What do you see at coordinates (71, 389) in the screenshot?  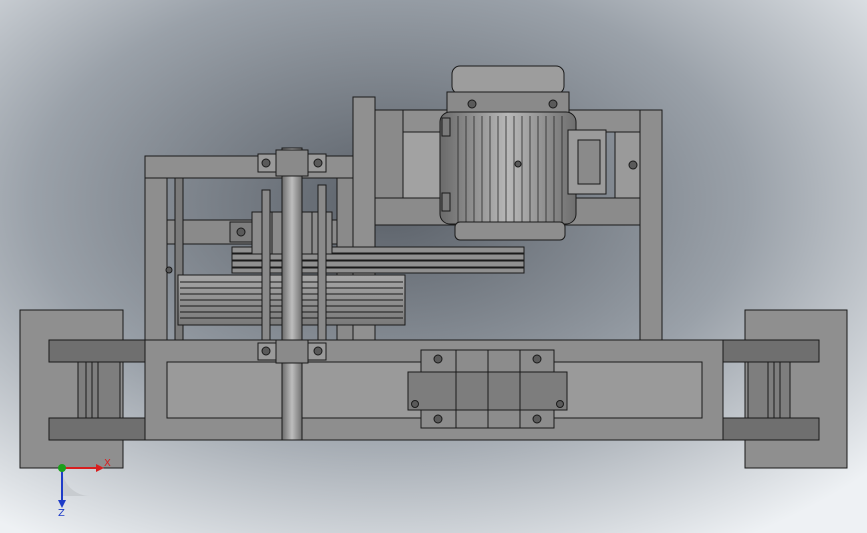 I see `left-end-block` at bounding box center [71, 389].